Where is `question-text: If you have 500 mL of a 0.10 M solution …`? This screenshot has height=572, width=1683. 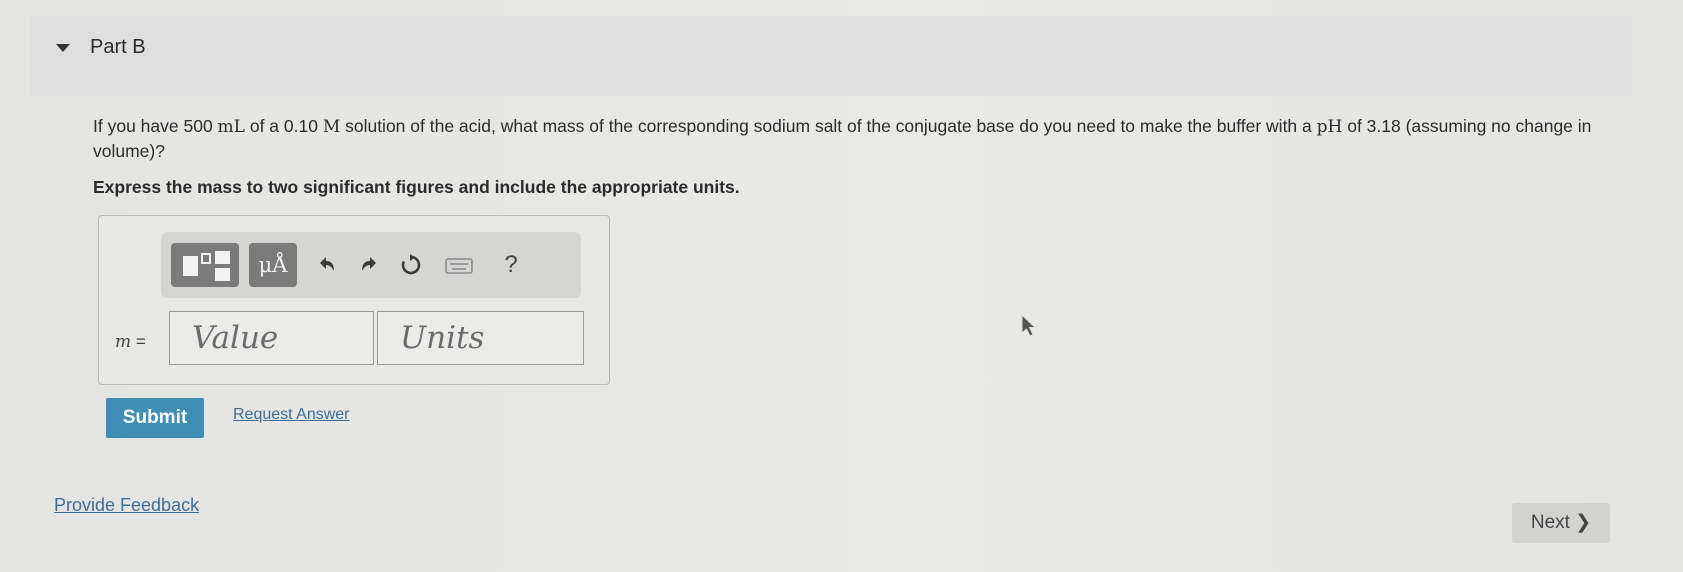
question-text: If you have 500 mL of a 0.10 M solution … is located at coordinates (842, 138).